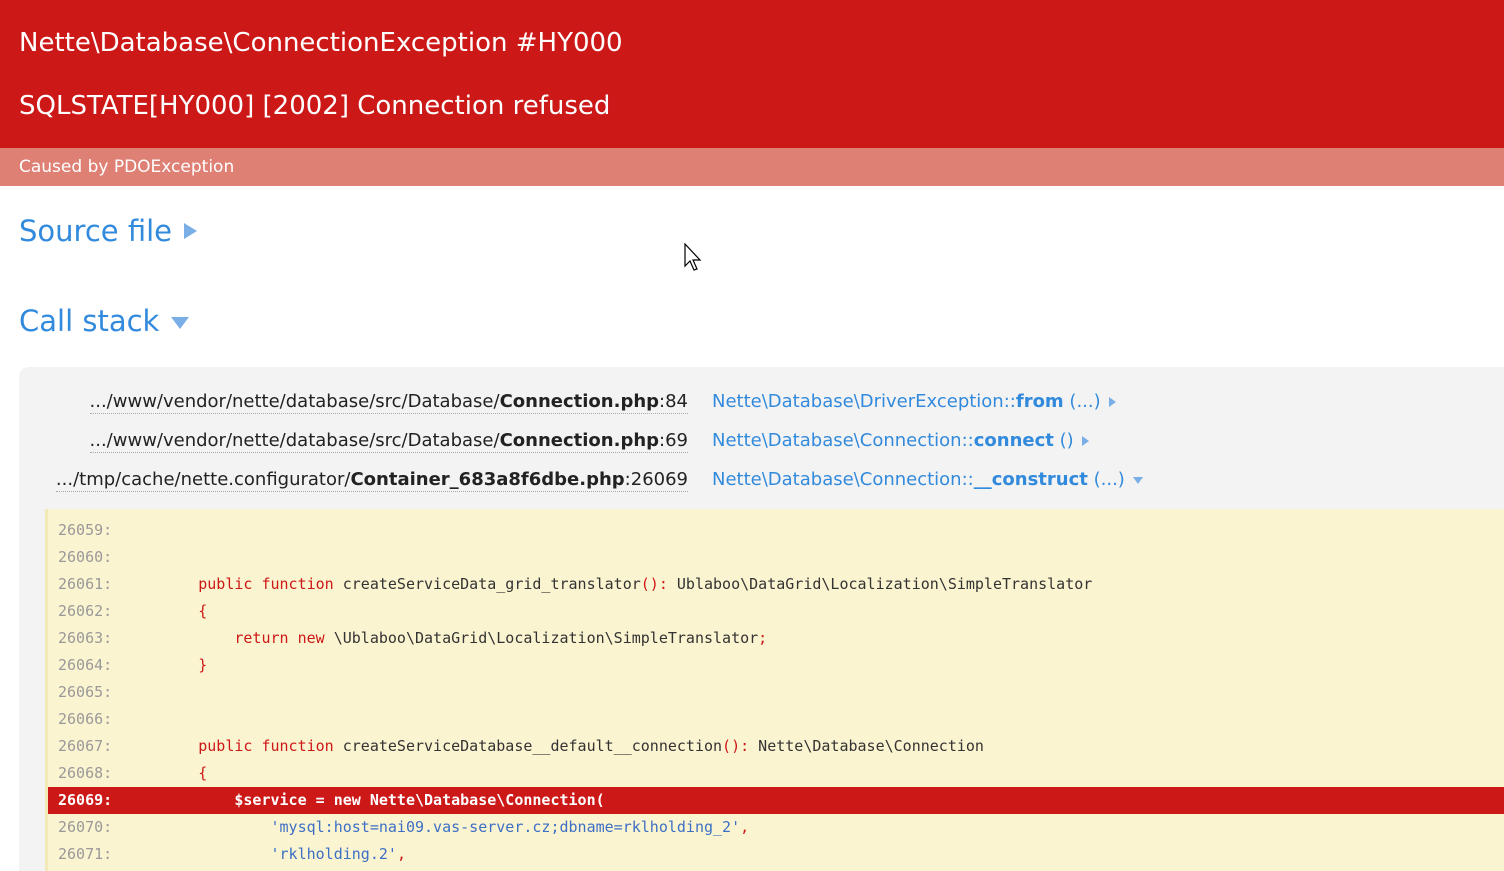 The width and height of the screenshot is (1504, 871). I want to click on code-line: 26062: {, so click(133, 611).